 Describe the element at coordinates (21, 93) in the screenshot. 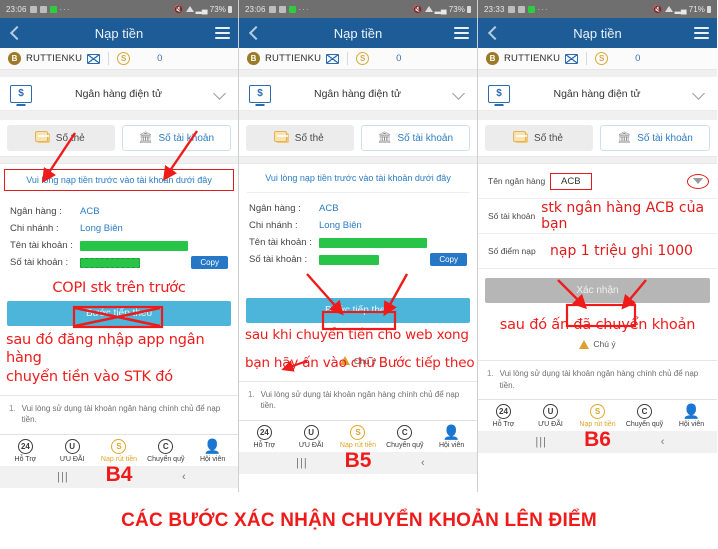

I see `monitor-icon: $` at that location.